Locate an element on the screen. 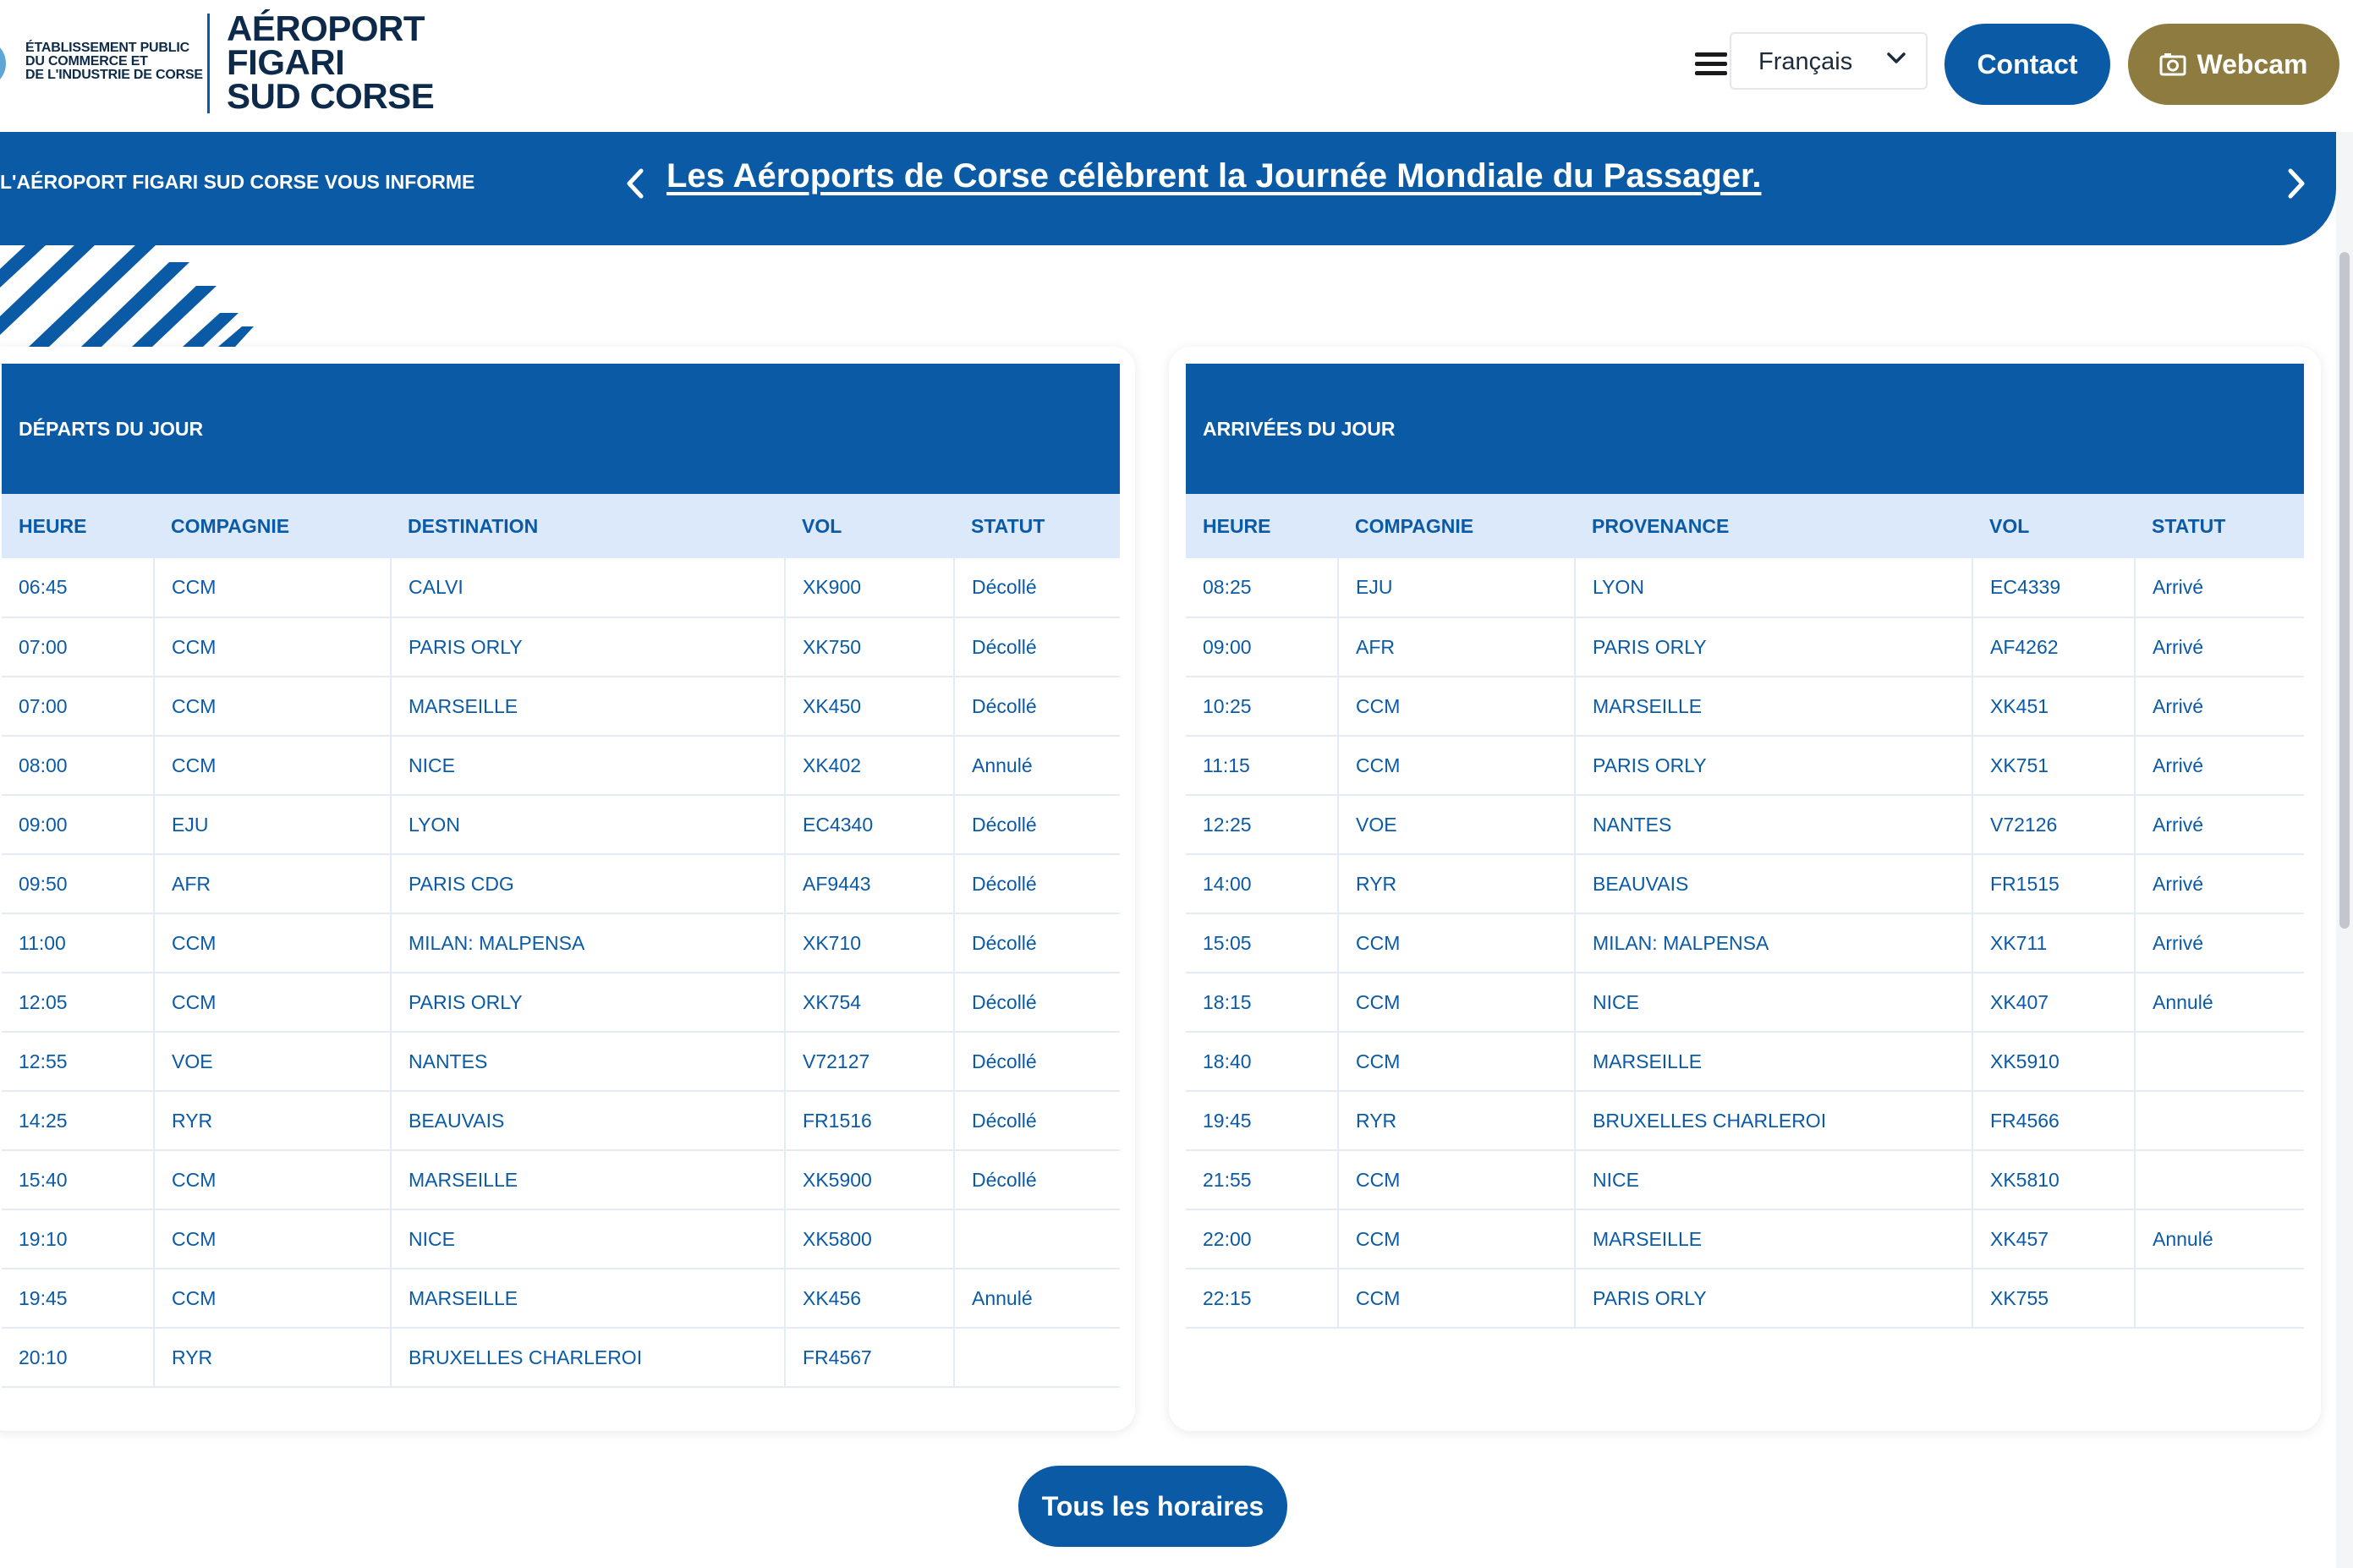 Image resolution: width=2353 pixels, height=1568 pixels. chevron-left-icon is located at coordinates (635, 183).